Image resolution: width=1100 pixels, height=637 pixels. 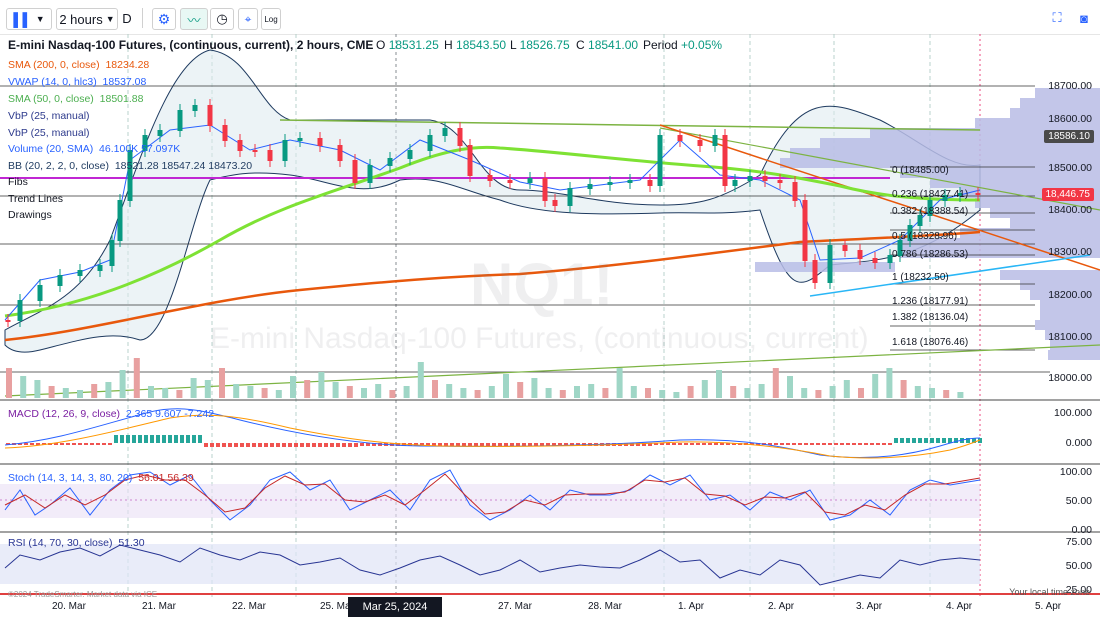 I want to click on candles-icon: ▌▌, so click(x=22, y=19).